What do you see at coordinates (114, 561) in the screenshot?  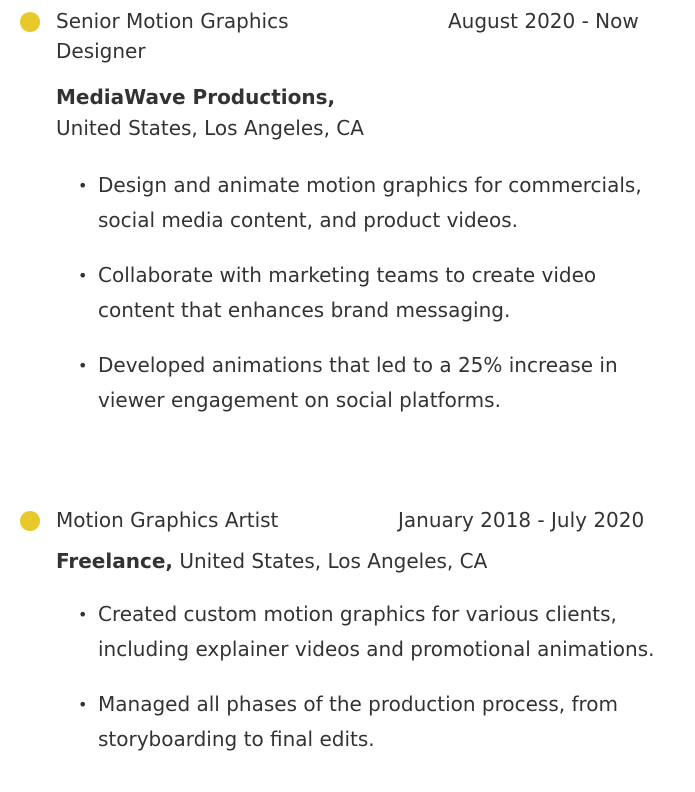 I see `company-name: Freelance,` at bounding box center [114, 561].